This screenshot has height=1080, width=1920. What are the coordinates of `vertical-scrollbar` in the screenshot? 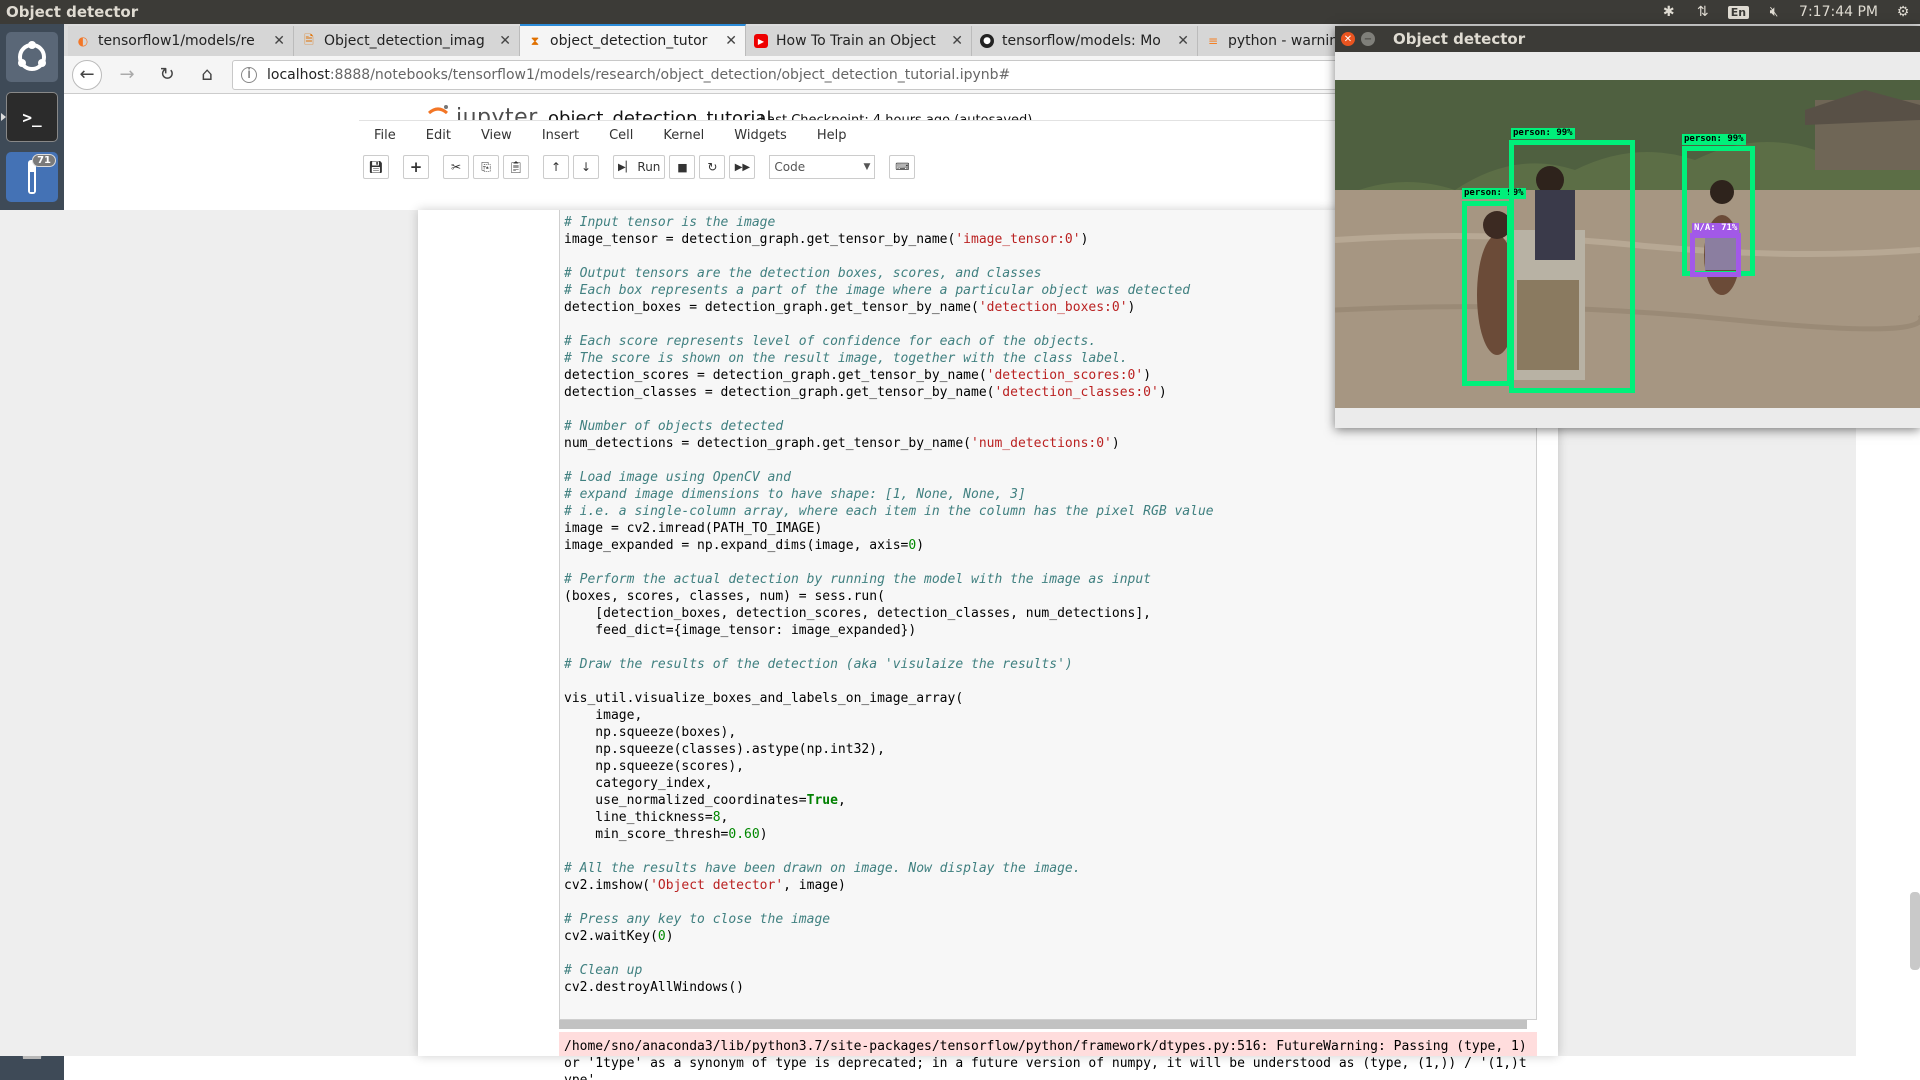 It's located at (1915, 931).